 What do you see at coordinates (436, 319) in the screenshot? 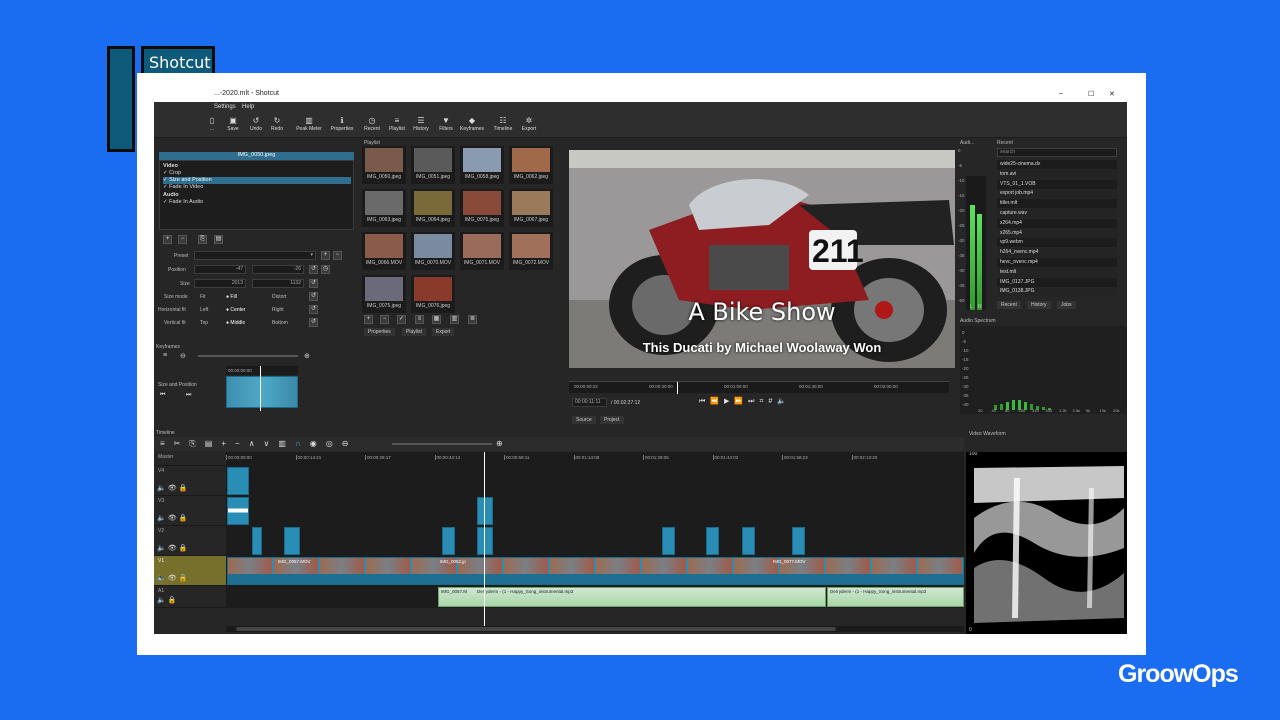
I see `playlist-tile-view-button: ▦` at bounding box center [436, 319].